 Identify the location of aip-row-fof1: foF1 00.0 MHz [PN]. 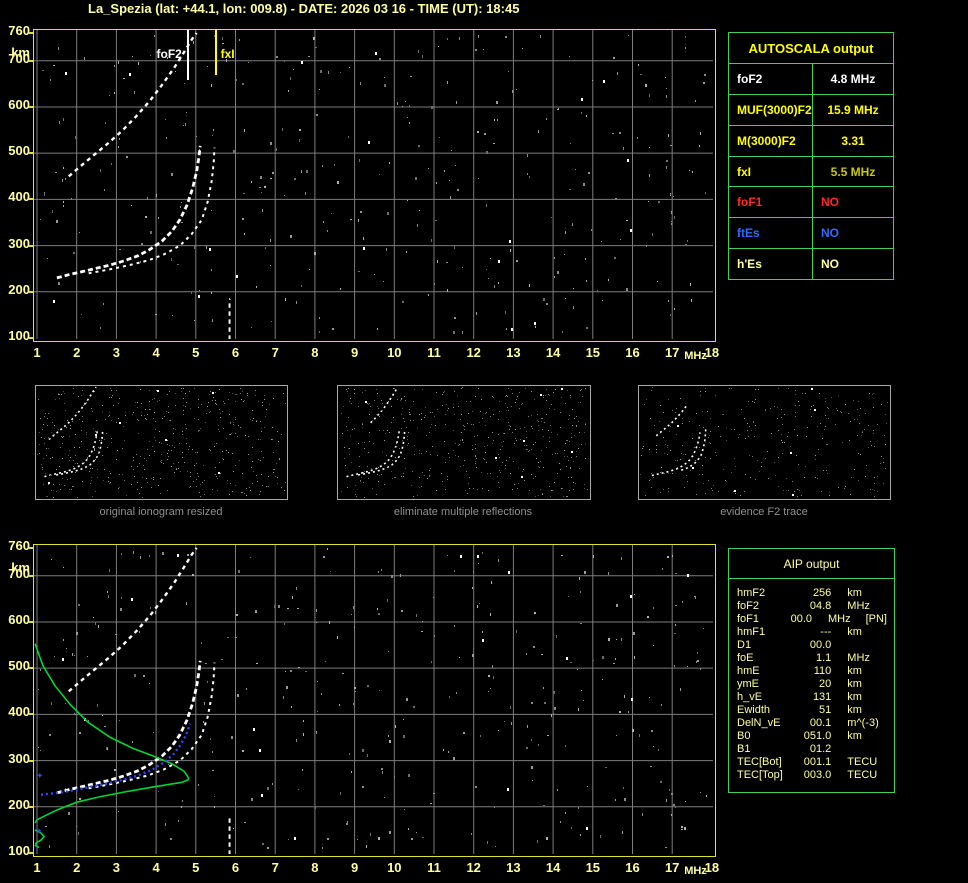
(812, 619).